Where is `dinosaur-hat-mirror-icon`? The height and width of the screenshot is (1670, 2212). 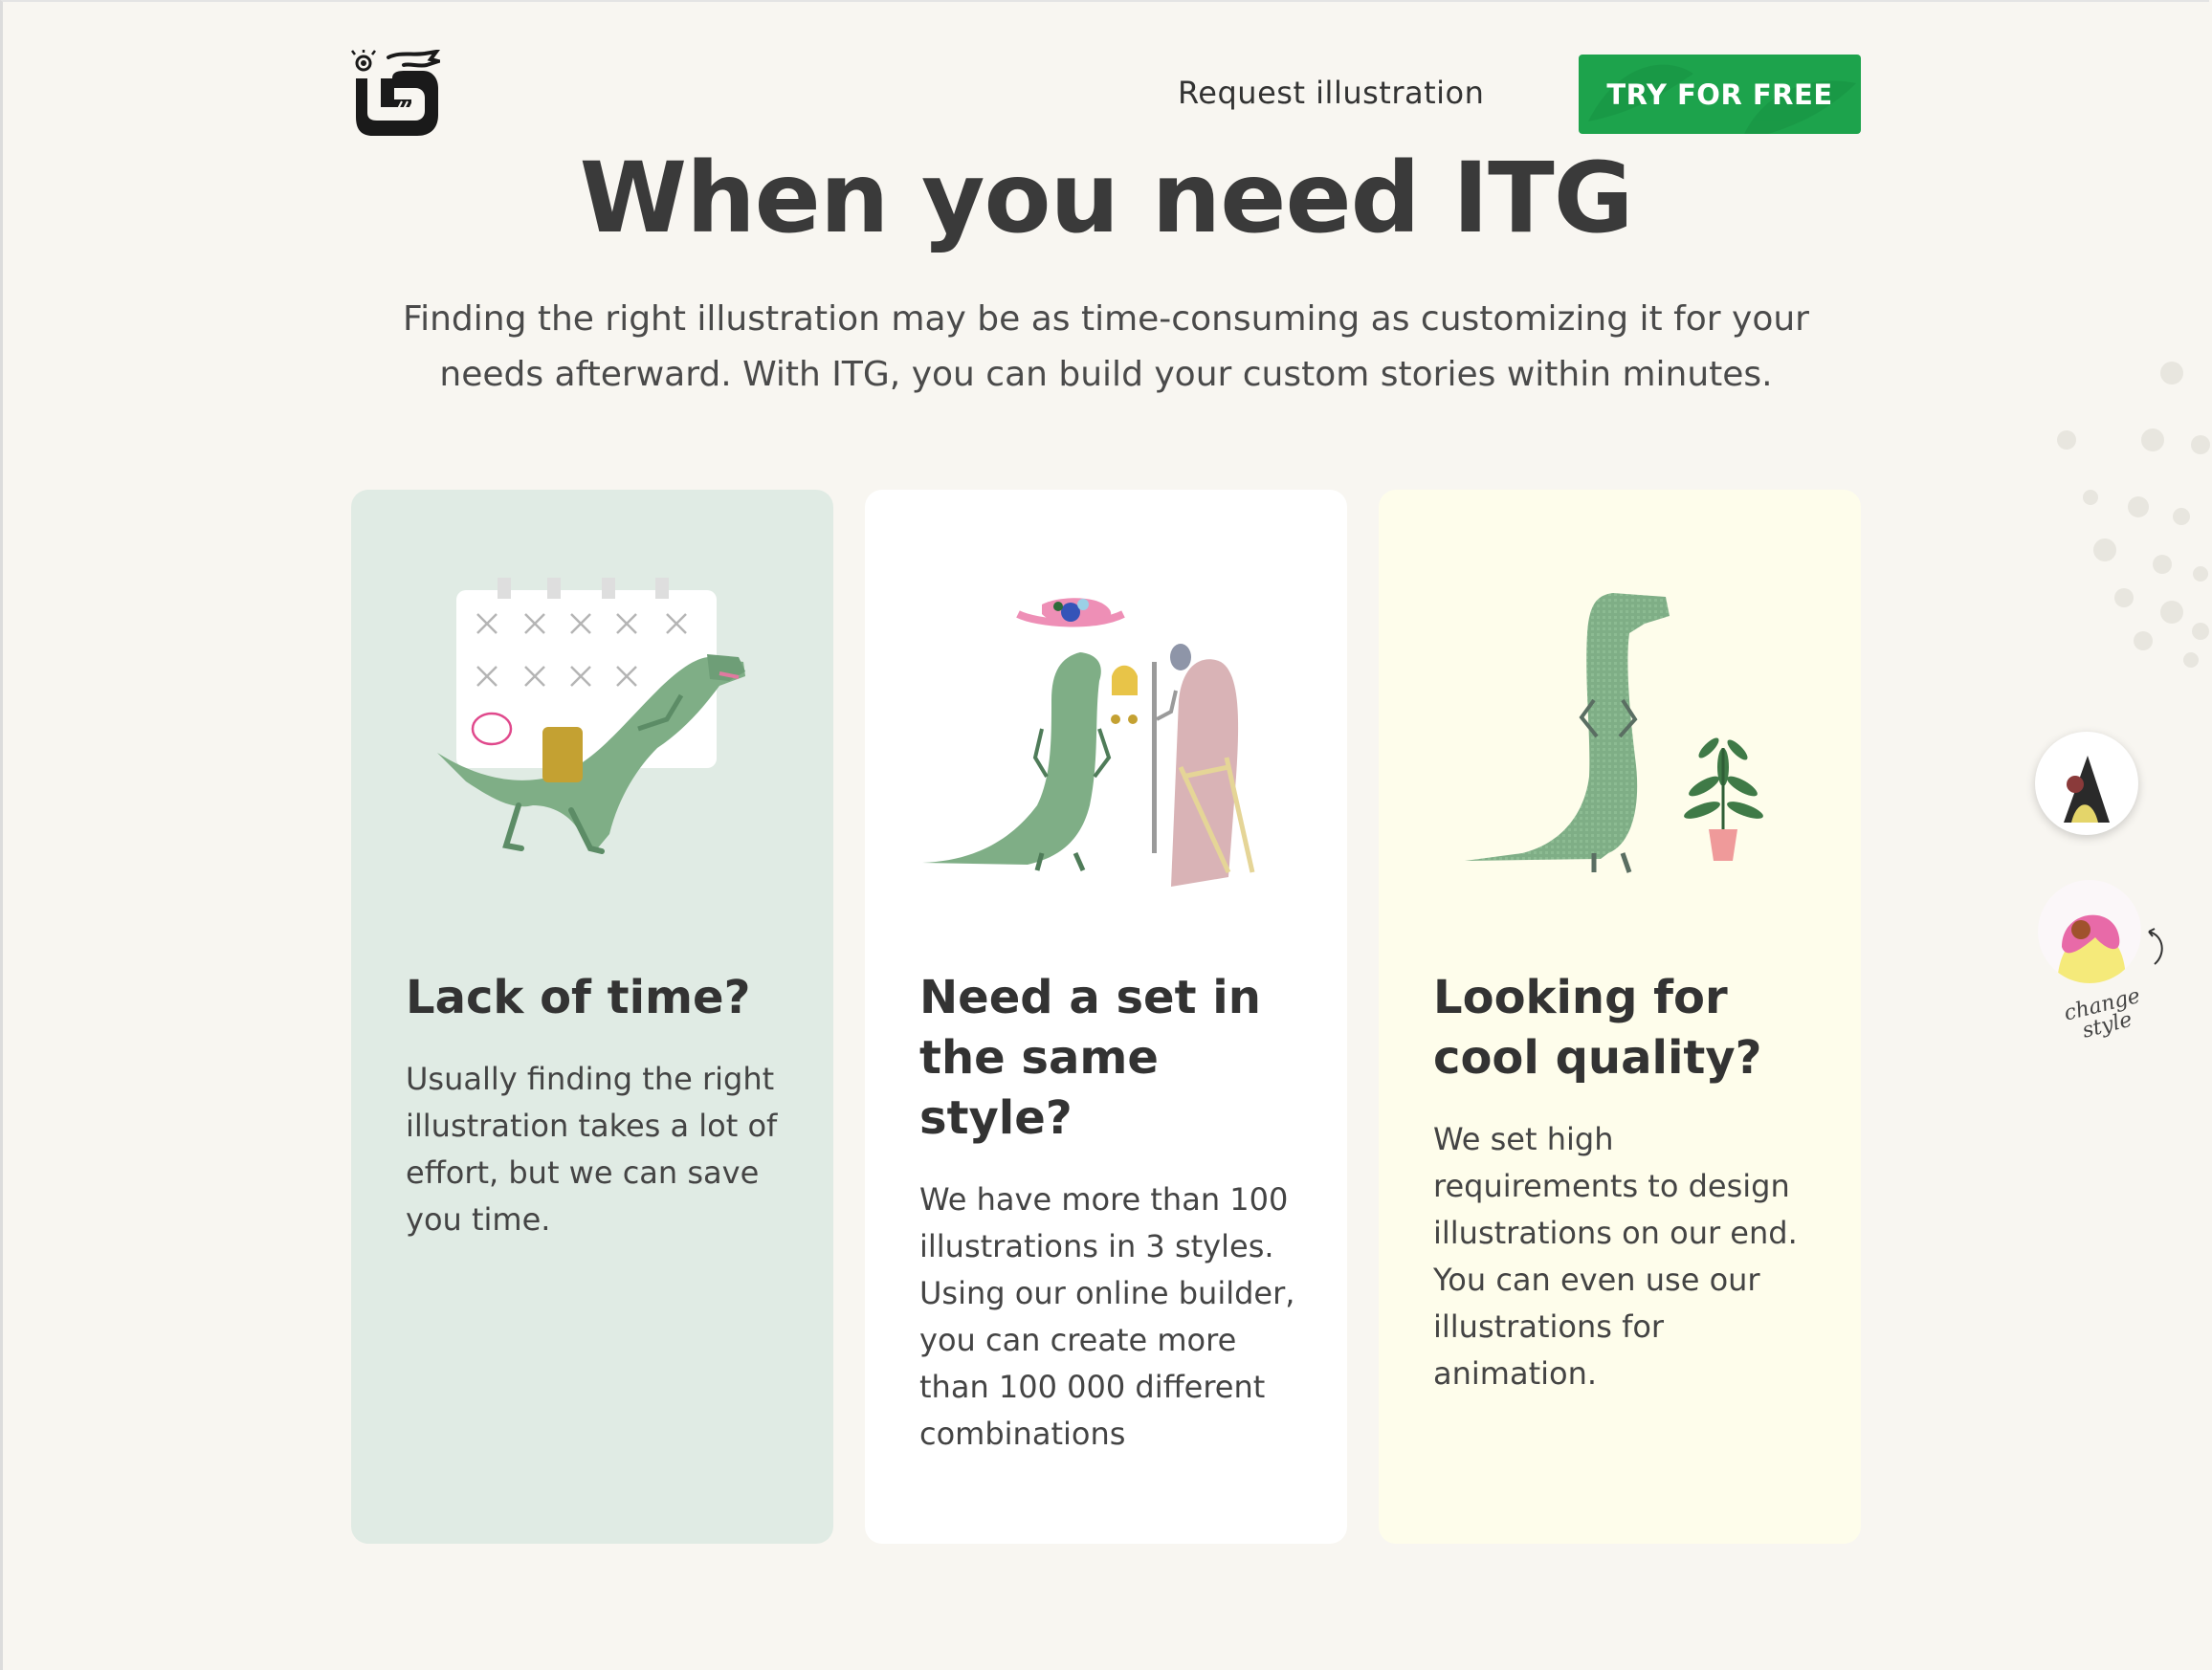
dinosaur-hat-mirror-icon is located at coordinates (1088, 743).